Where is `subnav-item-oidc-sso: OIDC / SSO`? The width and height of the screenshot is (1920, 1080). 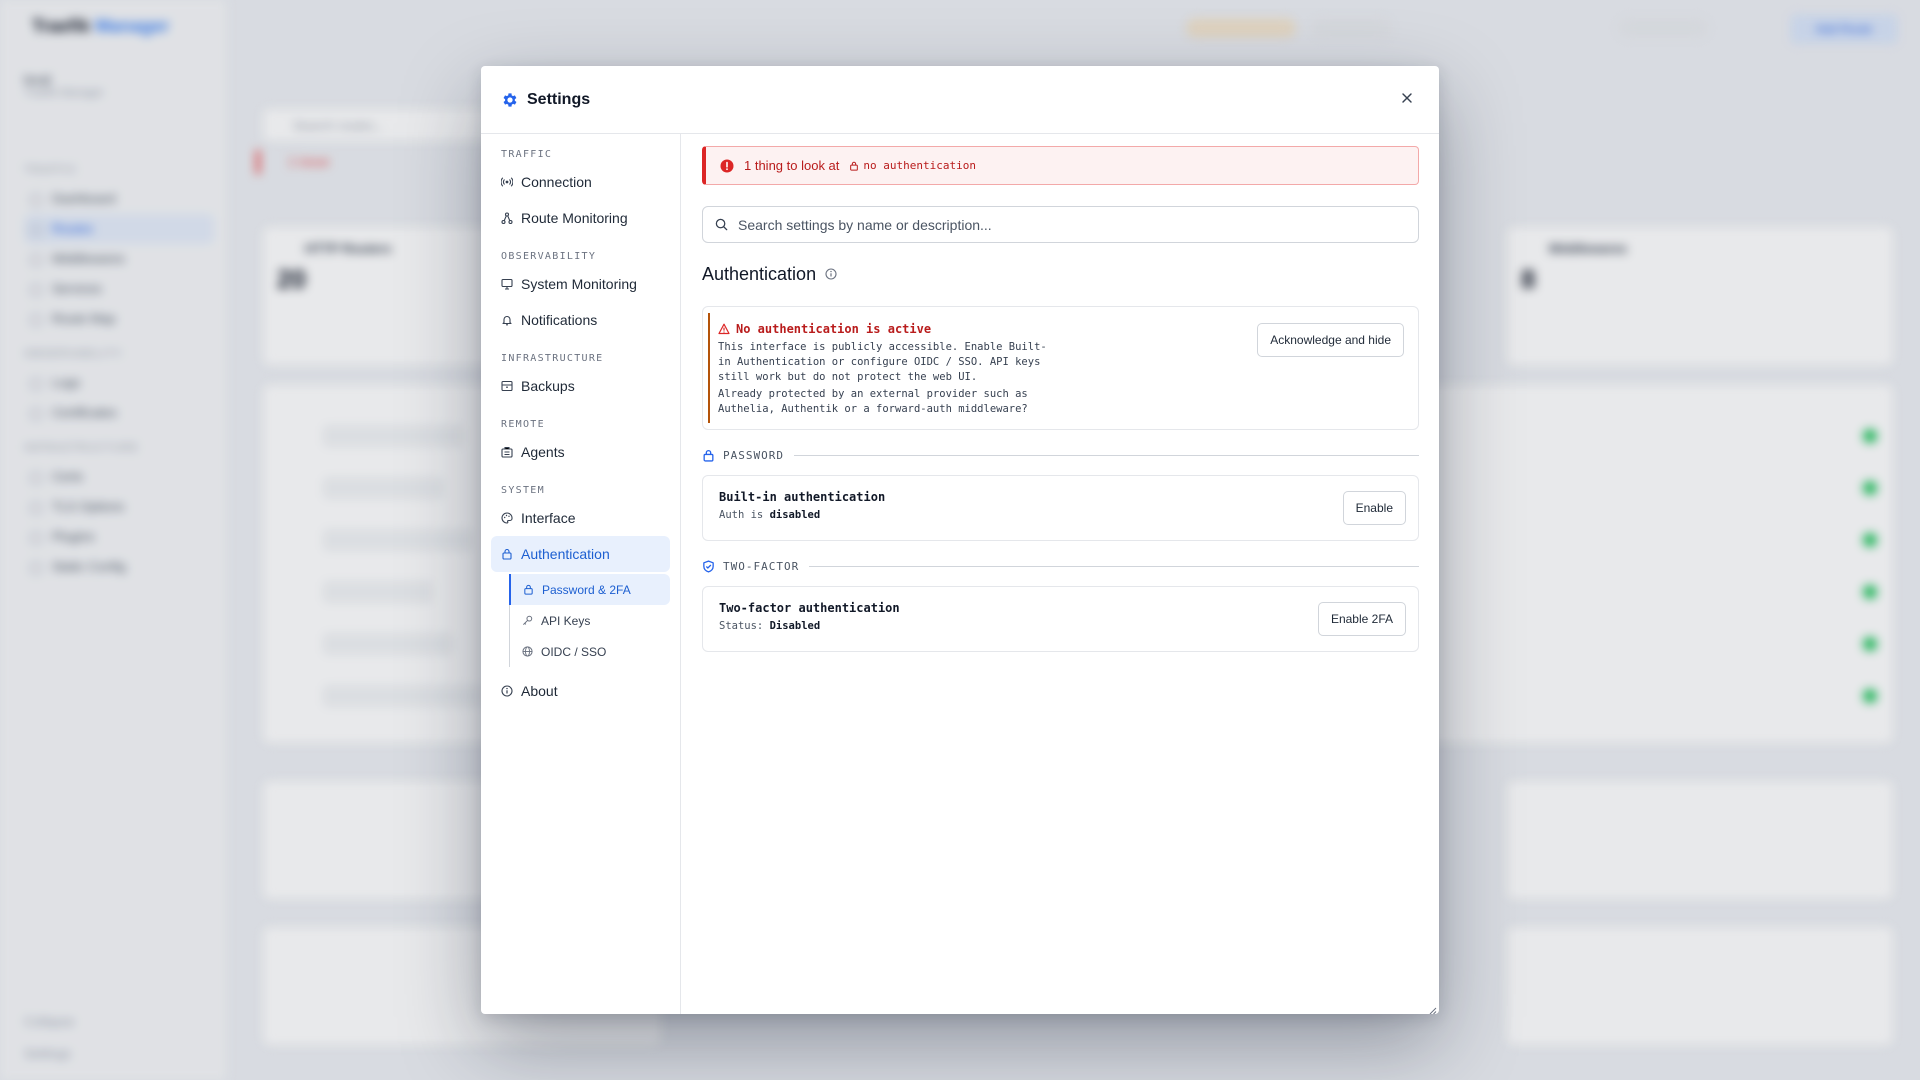
subnav-item-oidc-sso: OIDC / SSO is located at coordinates (590, 651).